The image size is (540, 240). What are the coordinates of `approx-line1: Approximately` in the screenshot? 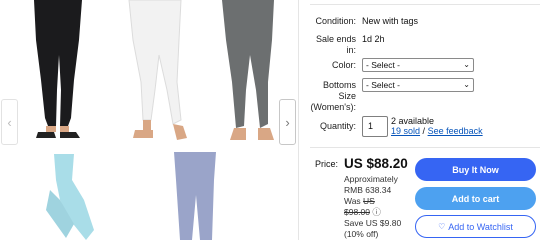 It's located at (371, 179).